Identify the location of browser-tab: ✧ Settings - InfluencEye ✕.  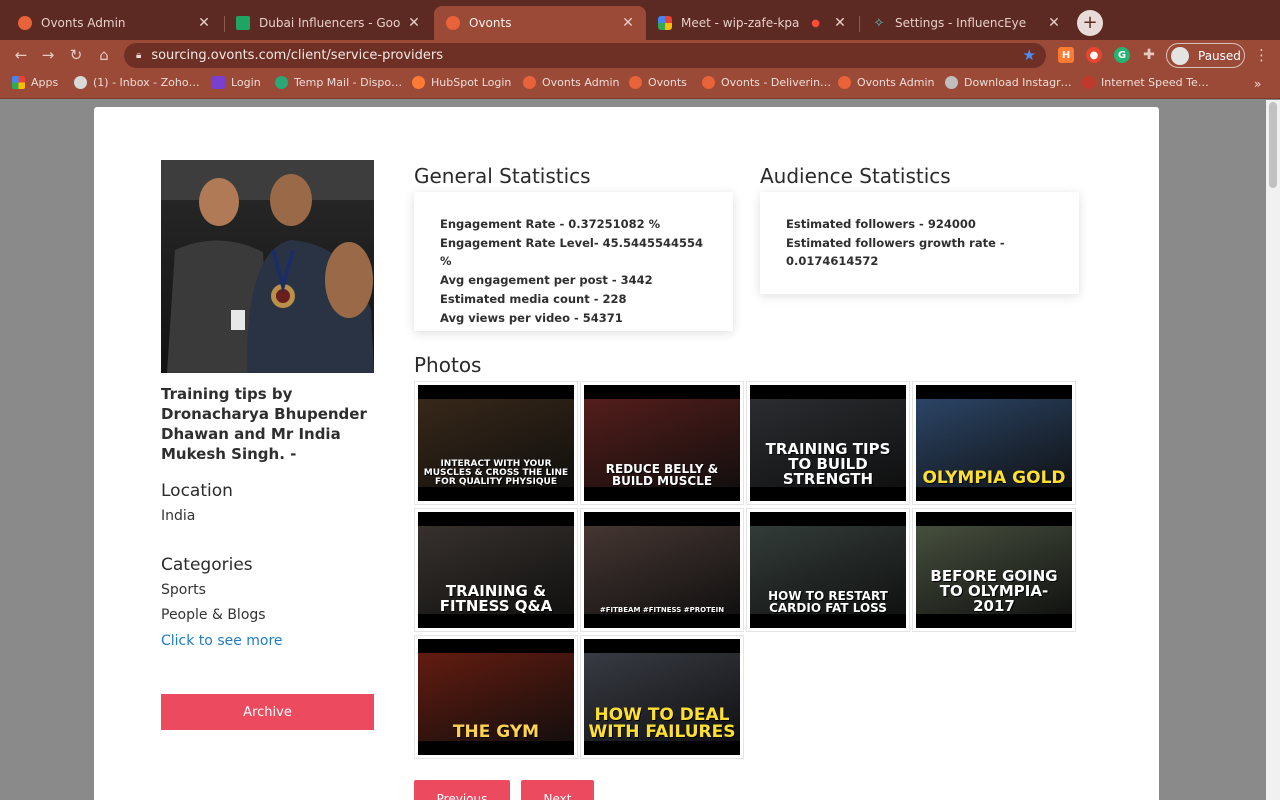
(966, 23).